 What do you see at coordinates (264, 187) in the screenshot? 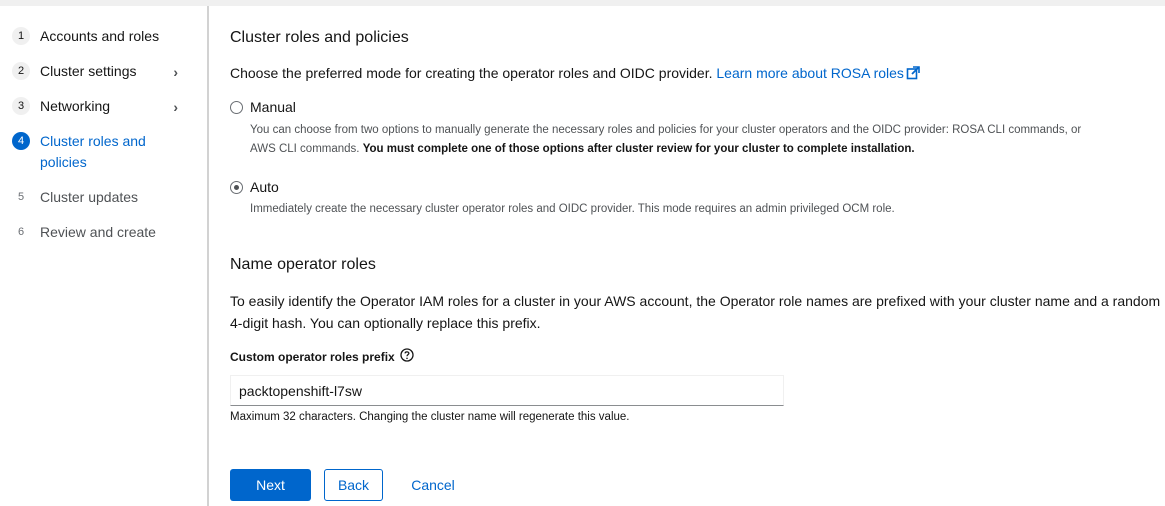
I see `radio-auto-label: Auto` at bounding box center [264, 187].